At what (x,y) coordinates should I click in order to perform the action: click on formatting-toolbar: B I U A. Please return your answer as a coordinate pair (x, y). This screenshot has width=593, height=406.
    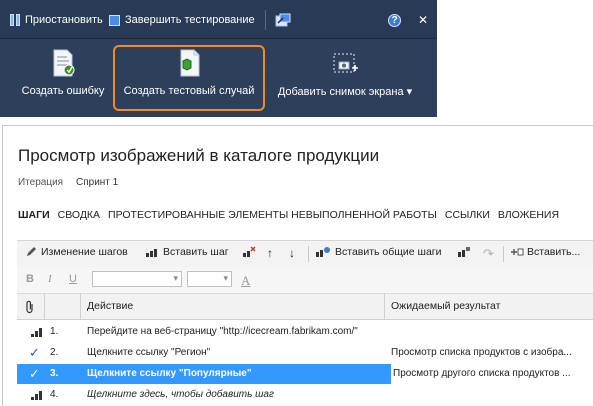
    Looking at the image, I should click on (305, 280).